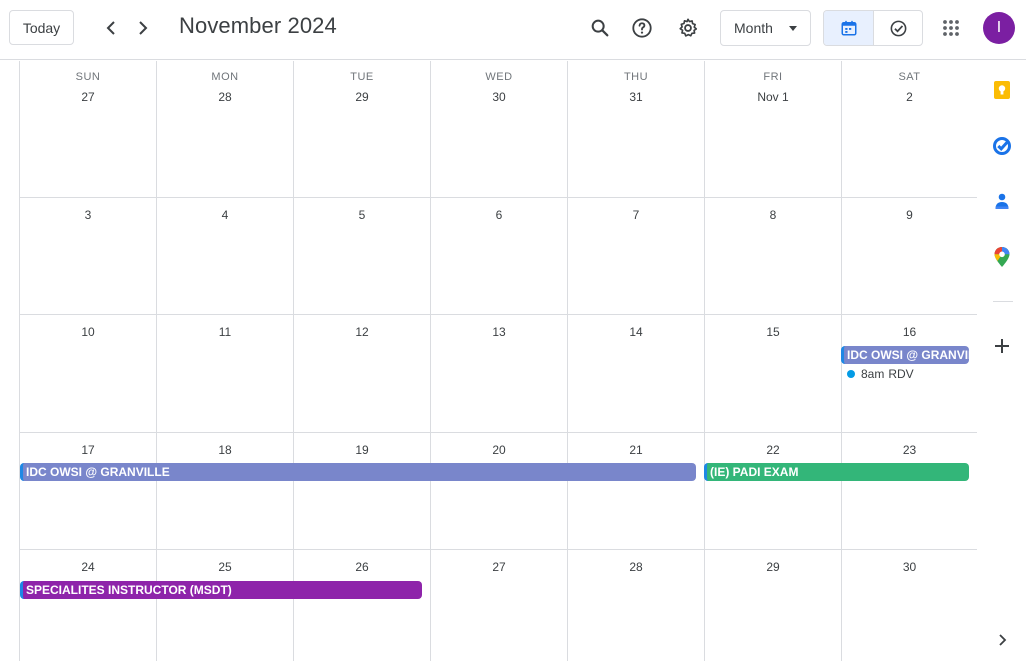 The image size is (1026, 661). What do you see at coordinates (88, 256) in the screenshot?
I see `day-cell: 3` at bounding box center [88, 256].